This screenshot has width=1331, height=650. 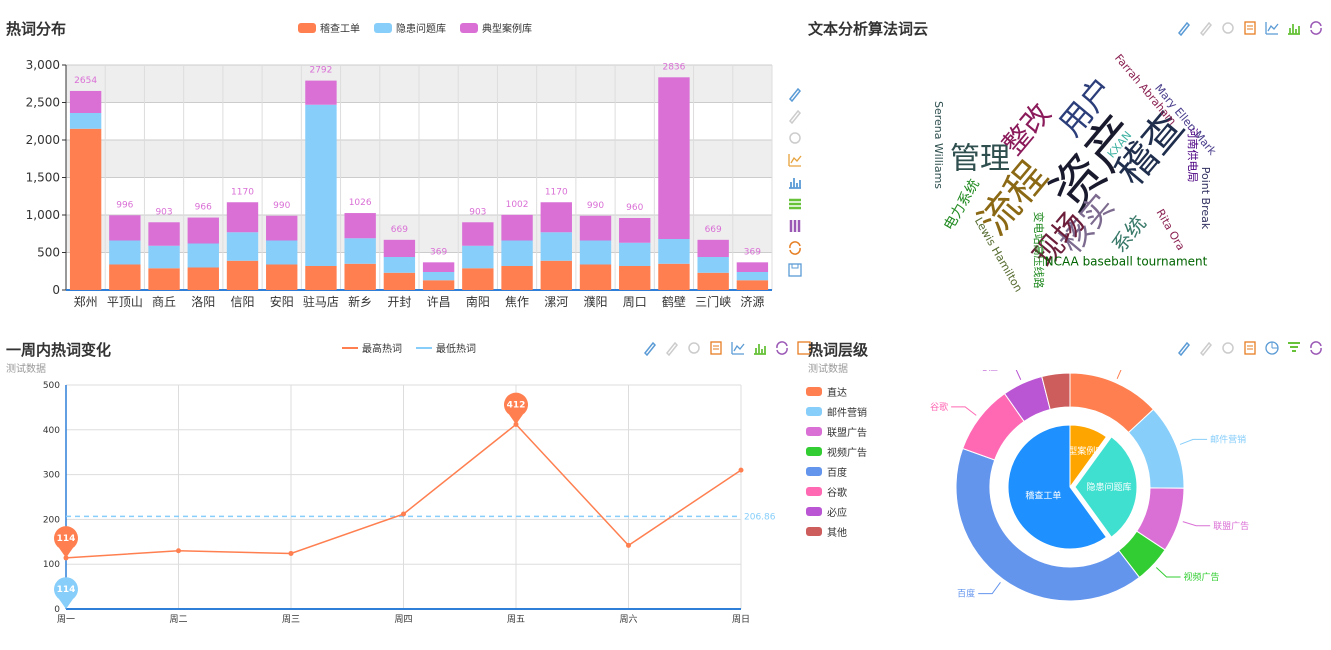 What do you see at coordinates (43, 103) in the screenshot?
I see `y-tick-label: 2,500` at bounding box center [43, 103].